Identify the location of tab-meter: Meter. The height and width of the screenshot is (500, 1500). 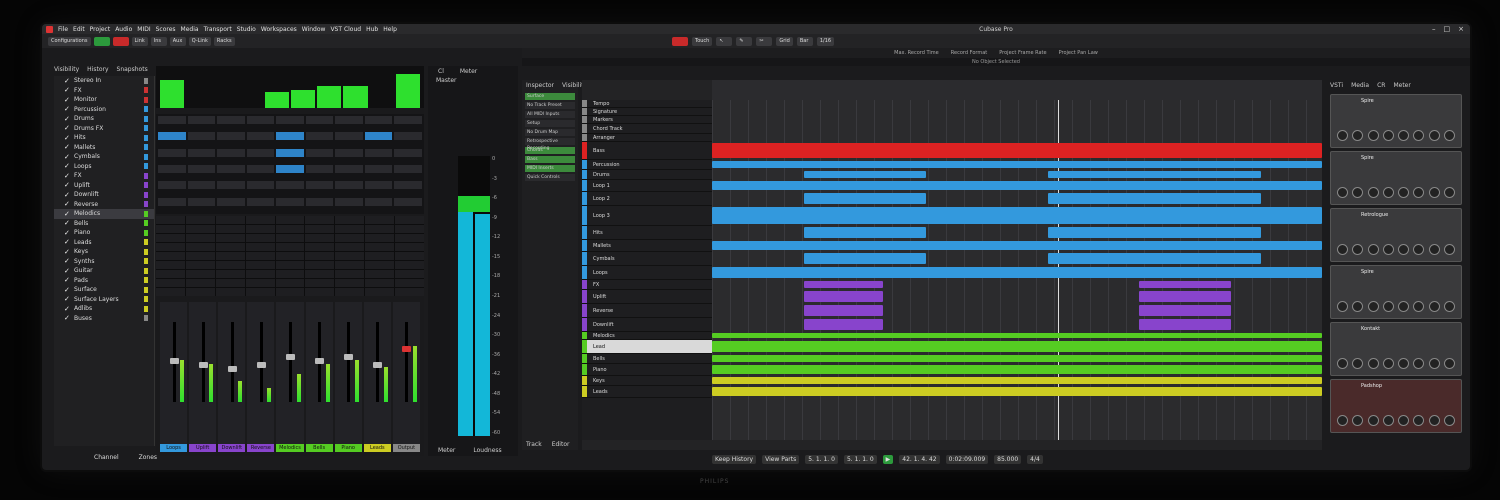
(468, 71).